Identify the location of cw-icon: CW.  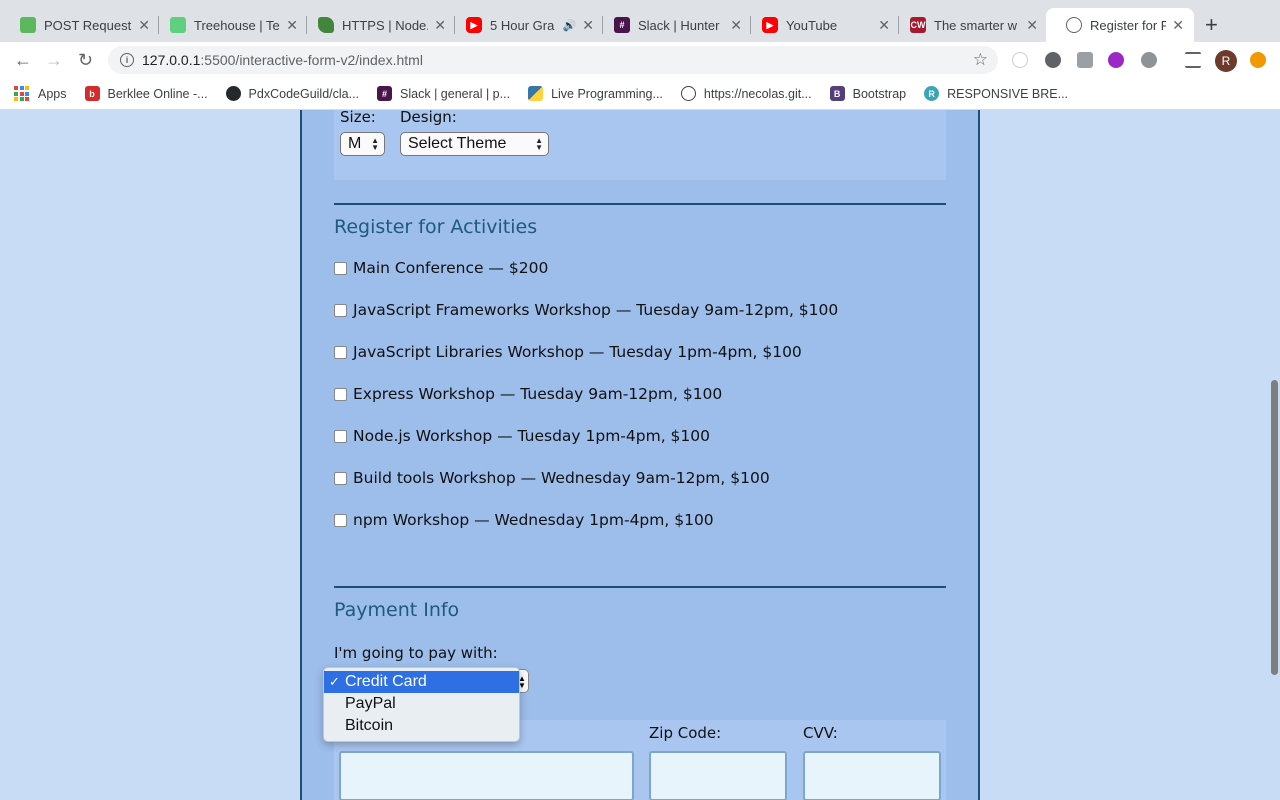
(918, 25).